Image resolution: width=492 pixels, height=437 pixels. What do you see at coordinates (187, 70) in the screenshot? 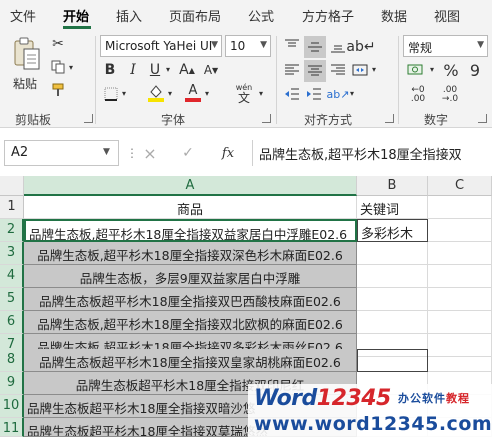
I see `grow-font-button: A ▲` at bounding box center [187, 70].